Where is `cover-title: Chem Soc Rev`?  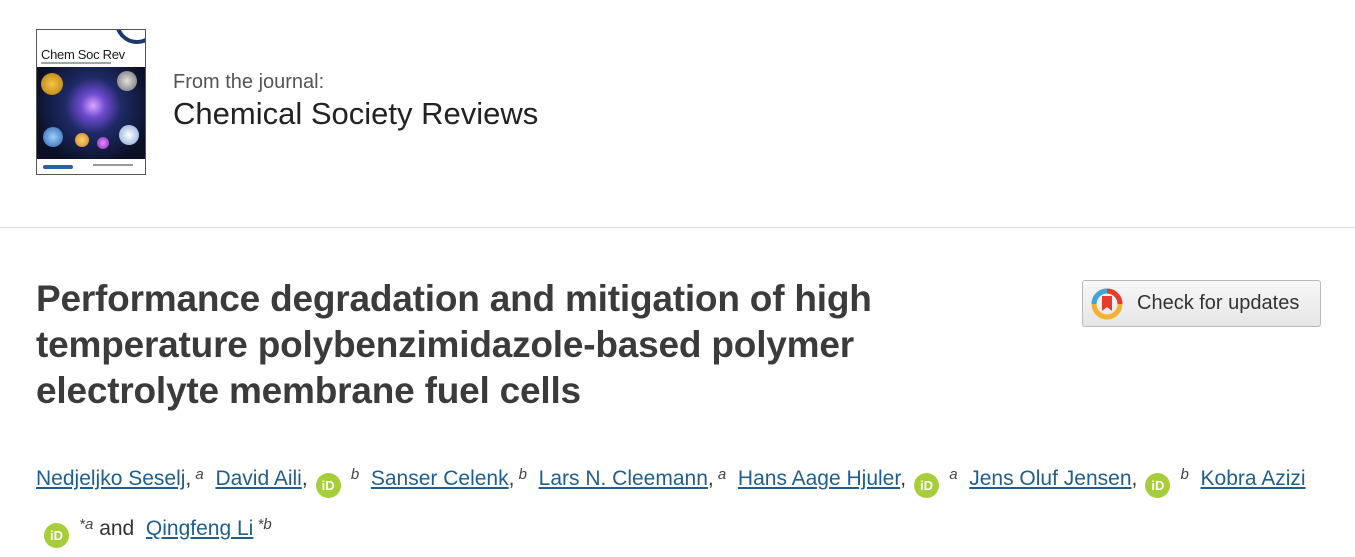 cover-title: Chem Soc Rev is located at coordinates (83, 54).